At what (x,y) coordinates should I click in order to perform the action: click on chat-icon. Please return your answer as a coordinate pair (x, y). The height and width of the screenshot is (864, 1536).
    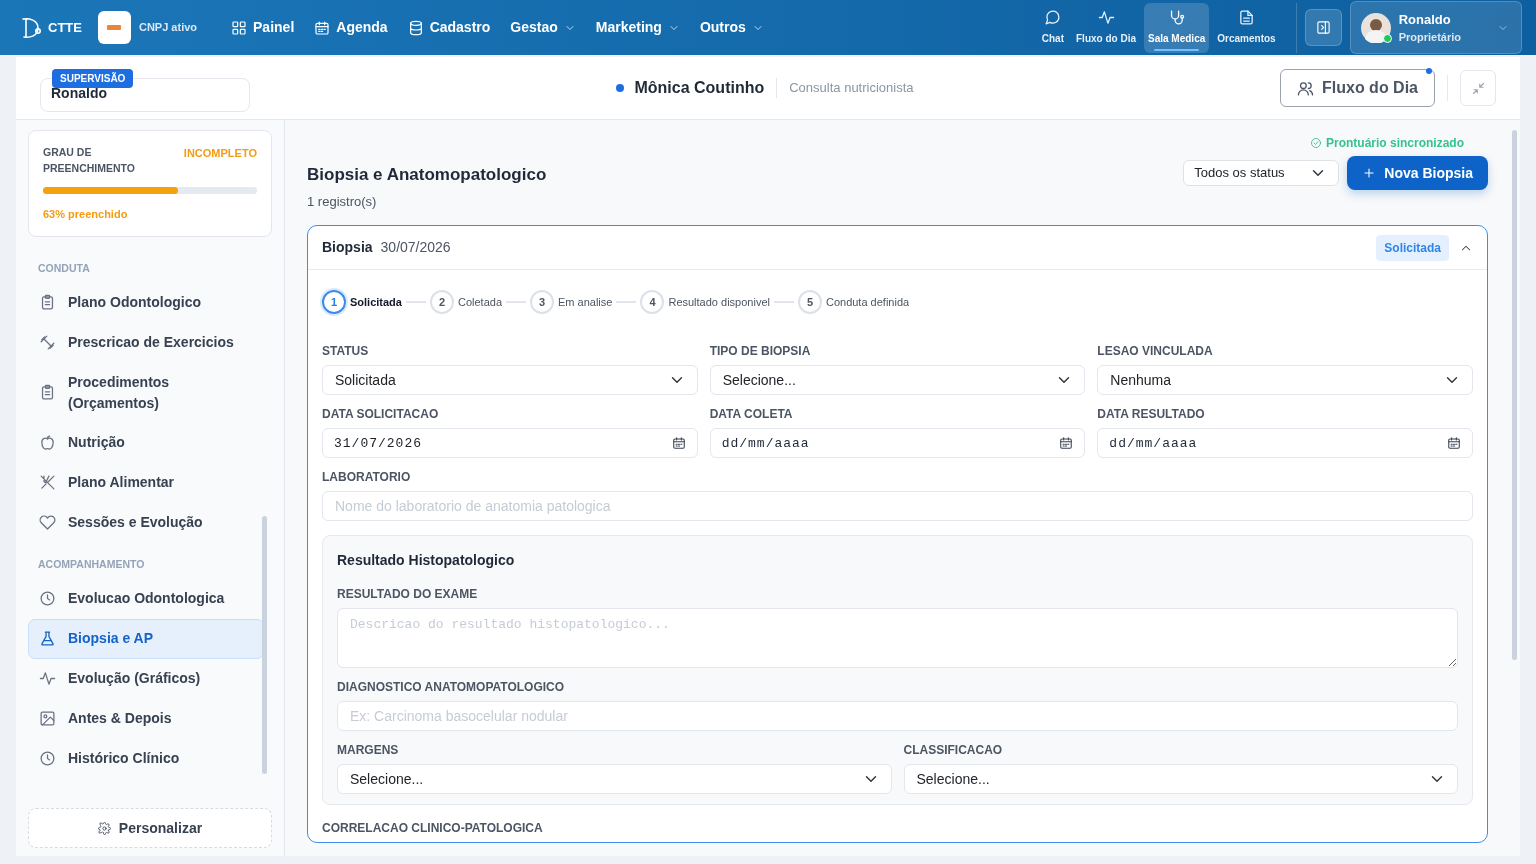
    Looking at the image, I should click on (1053, 17).